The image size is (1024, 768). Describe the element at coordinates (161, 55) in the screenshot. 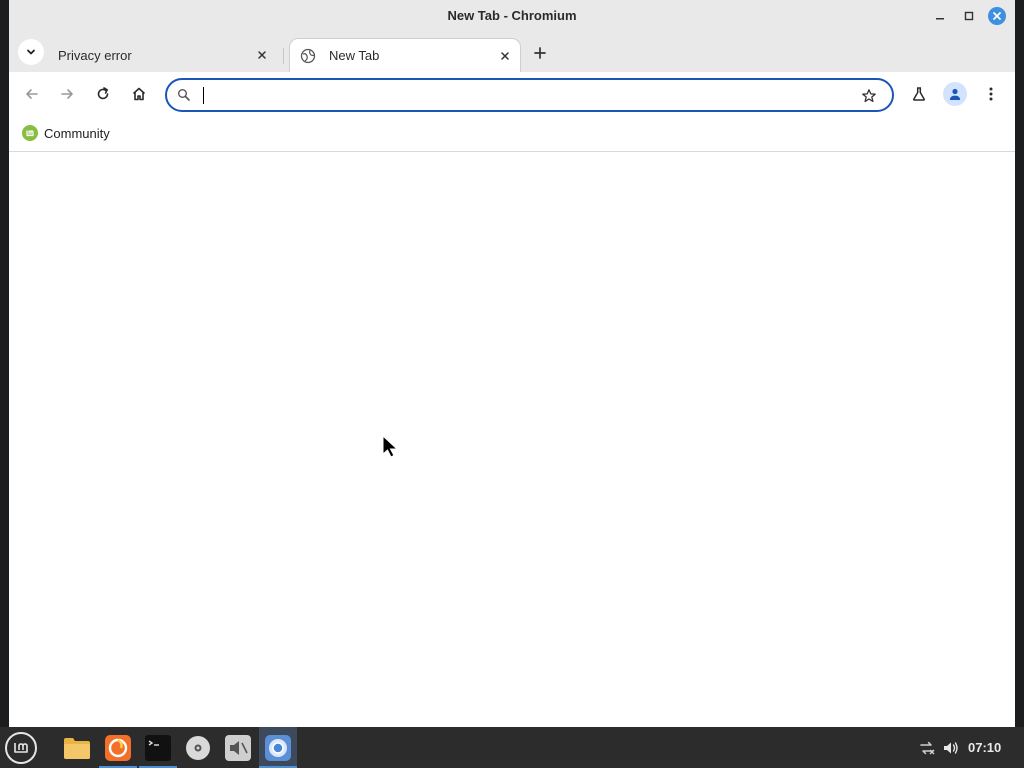

I see `tab-privacy-error: Privacy error` at that location.